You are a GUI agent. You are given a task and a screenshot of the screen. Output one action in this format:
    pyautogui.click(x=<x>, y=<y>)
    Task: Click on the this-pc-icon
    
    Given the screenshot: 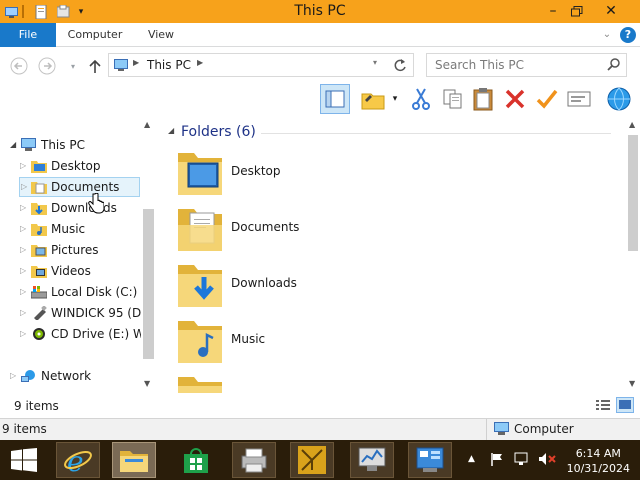 What is the action you would take?
    pyautogui.click(x=122, y=67)
    